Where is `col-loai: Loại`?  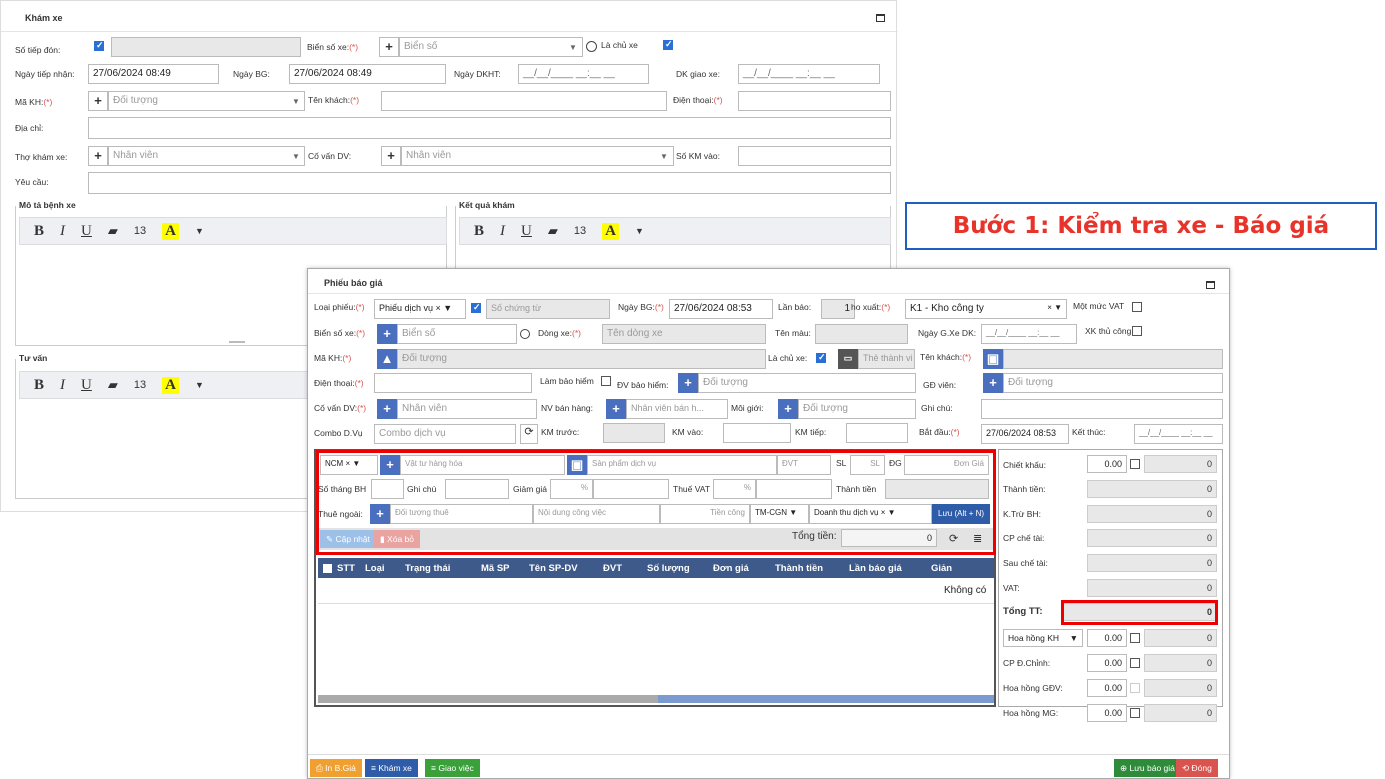
col-loai: Loại is located at coordinates (385, 568).